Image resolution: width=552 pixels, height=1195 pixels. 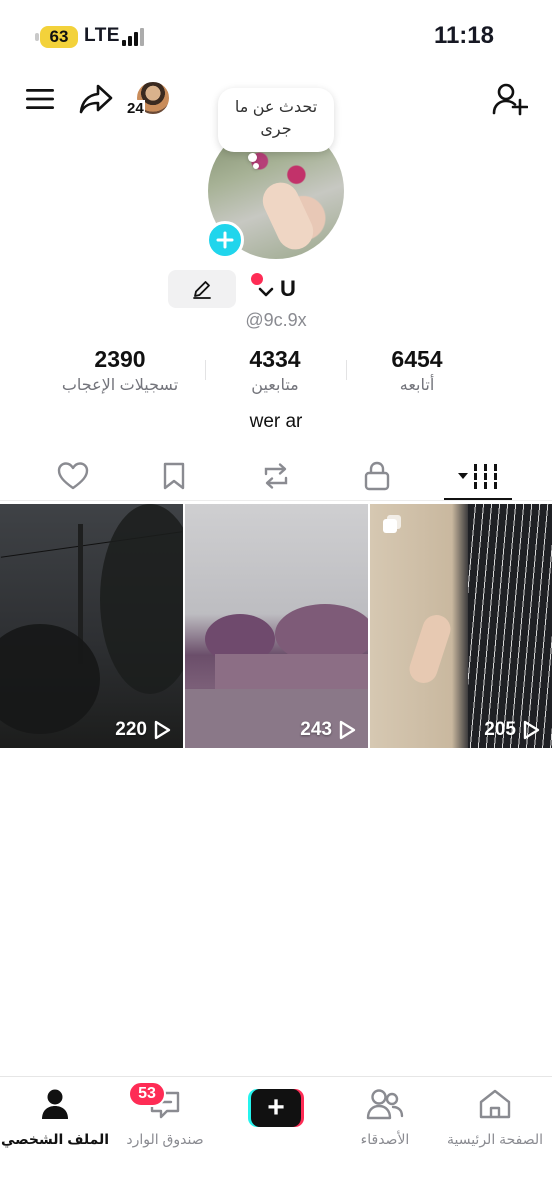 I want to click on lock-icon, so click(x=377, y=476).